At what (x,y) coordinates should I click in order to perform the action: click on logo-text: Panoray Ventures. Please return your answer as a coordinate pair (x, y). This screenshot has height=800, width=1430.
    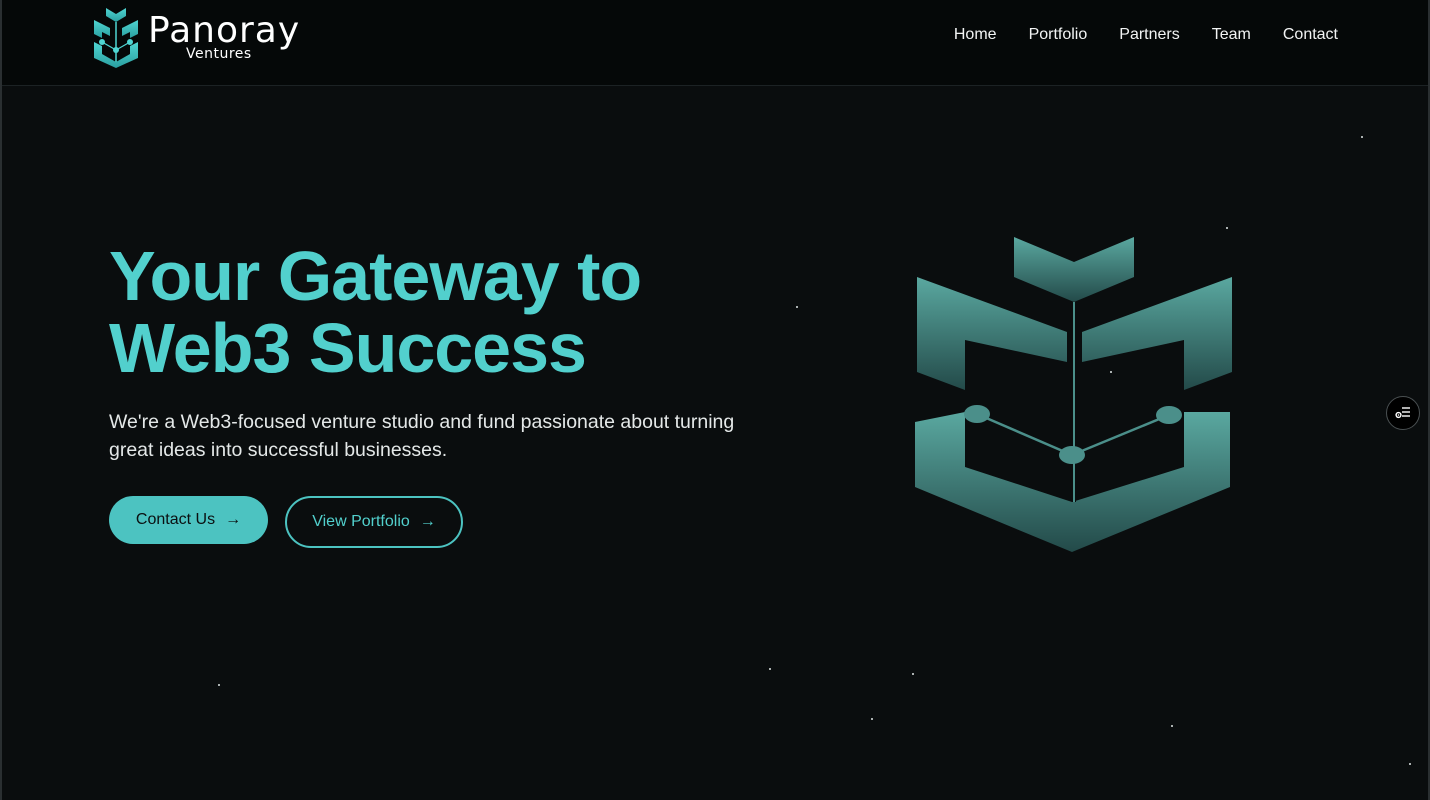
    Looking at the image, I should click on (224, 36).